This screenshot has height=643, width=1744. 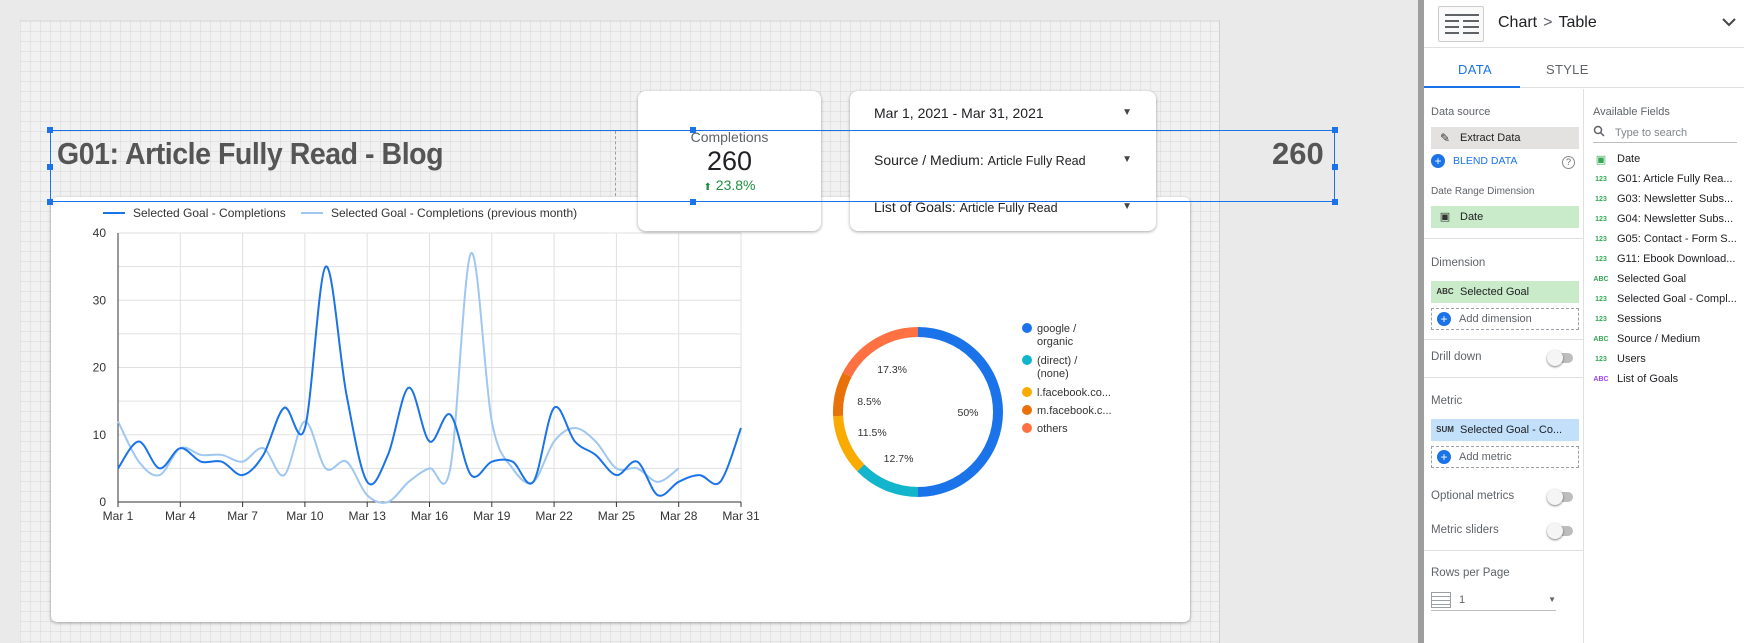 What do you see at coordinates (1052, 429) in the screenshot?
I see `legend-label: others` at bounding box center [1052, 429].